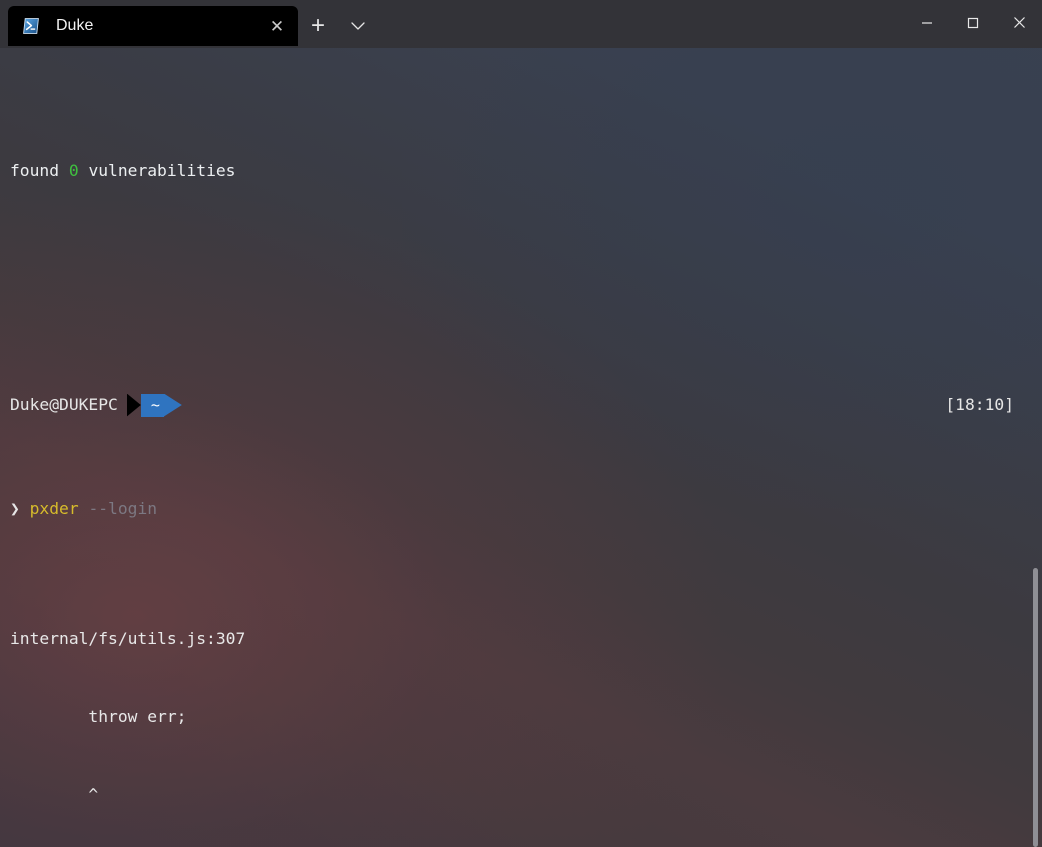 This screenshot has height=847, width=1042. Describe the element at coordinates (64, 404) in the screenshot. I see `prompt-user-host: Duke@DUKEPC` at that location.